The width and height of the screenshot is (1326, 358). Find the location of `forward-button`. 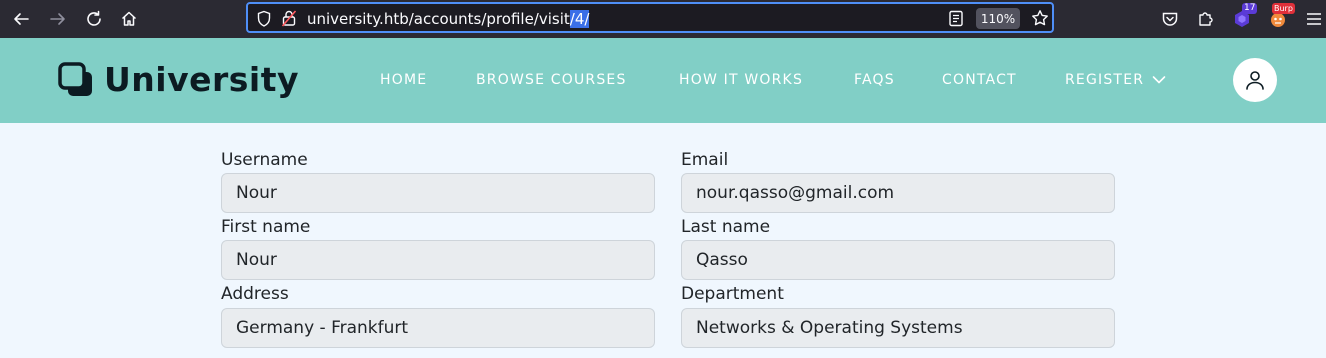

forward-button is located at coordinates (58, 19).